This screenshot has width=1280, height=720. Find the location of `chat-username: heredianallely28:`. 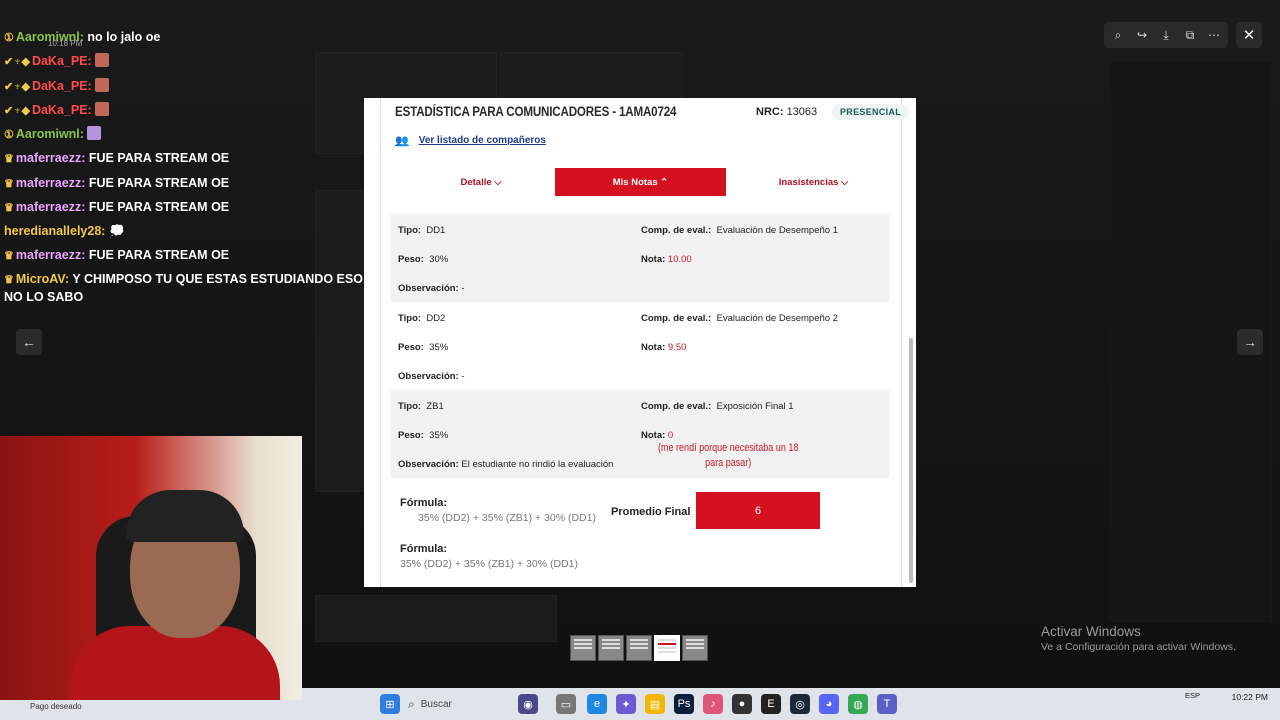

chat-username: heredianallely28: is located at coordinates (54, 231).